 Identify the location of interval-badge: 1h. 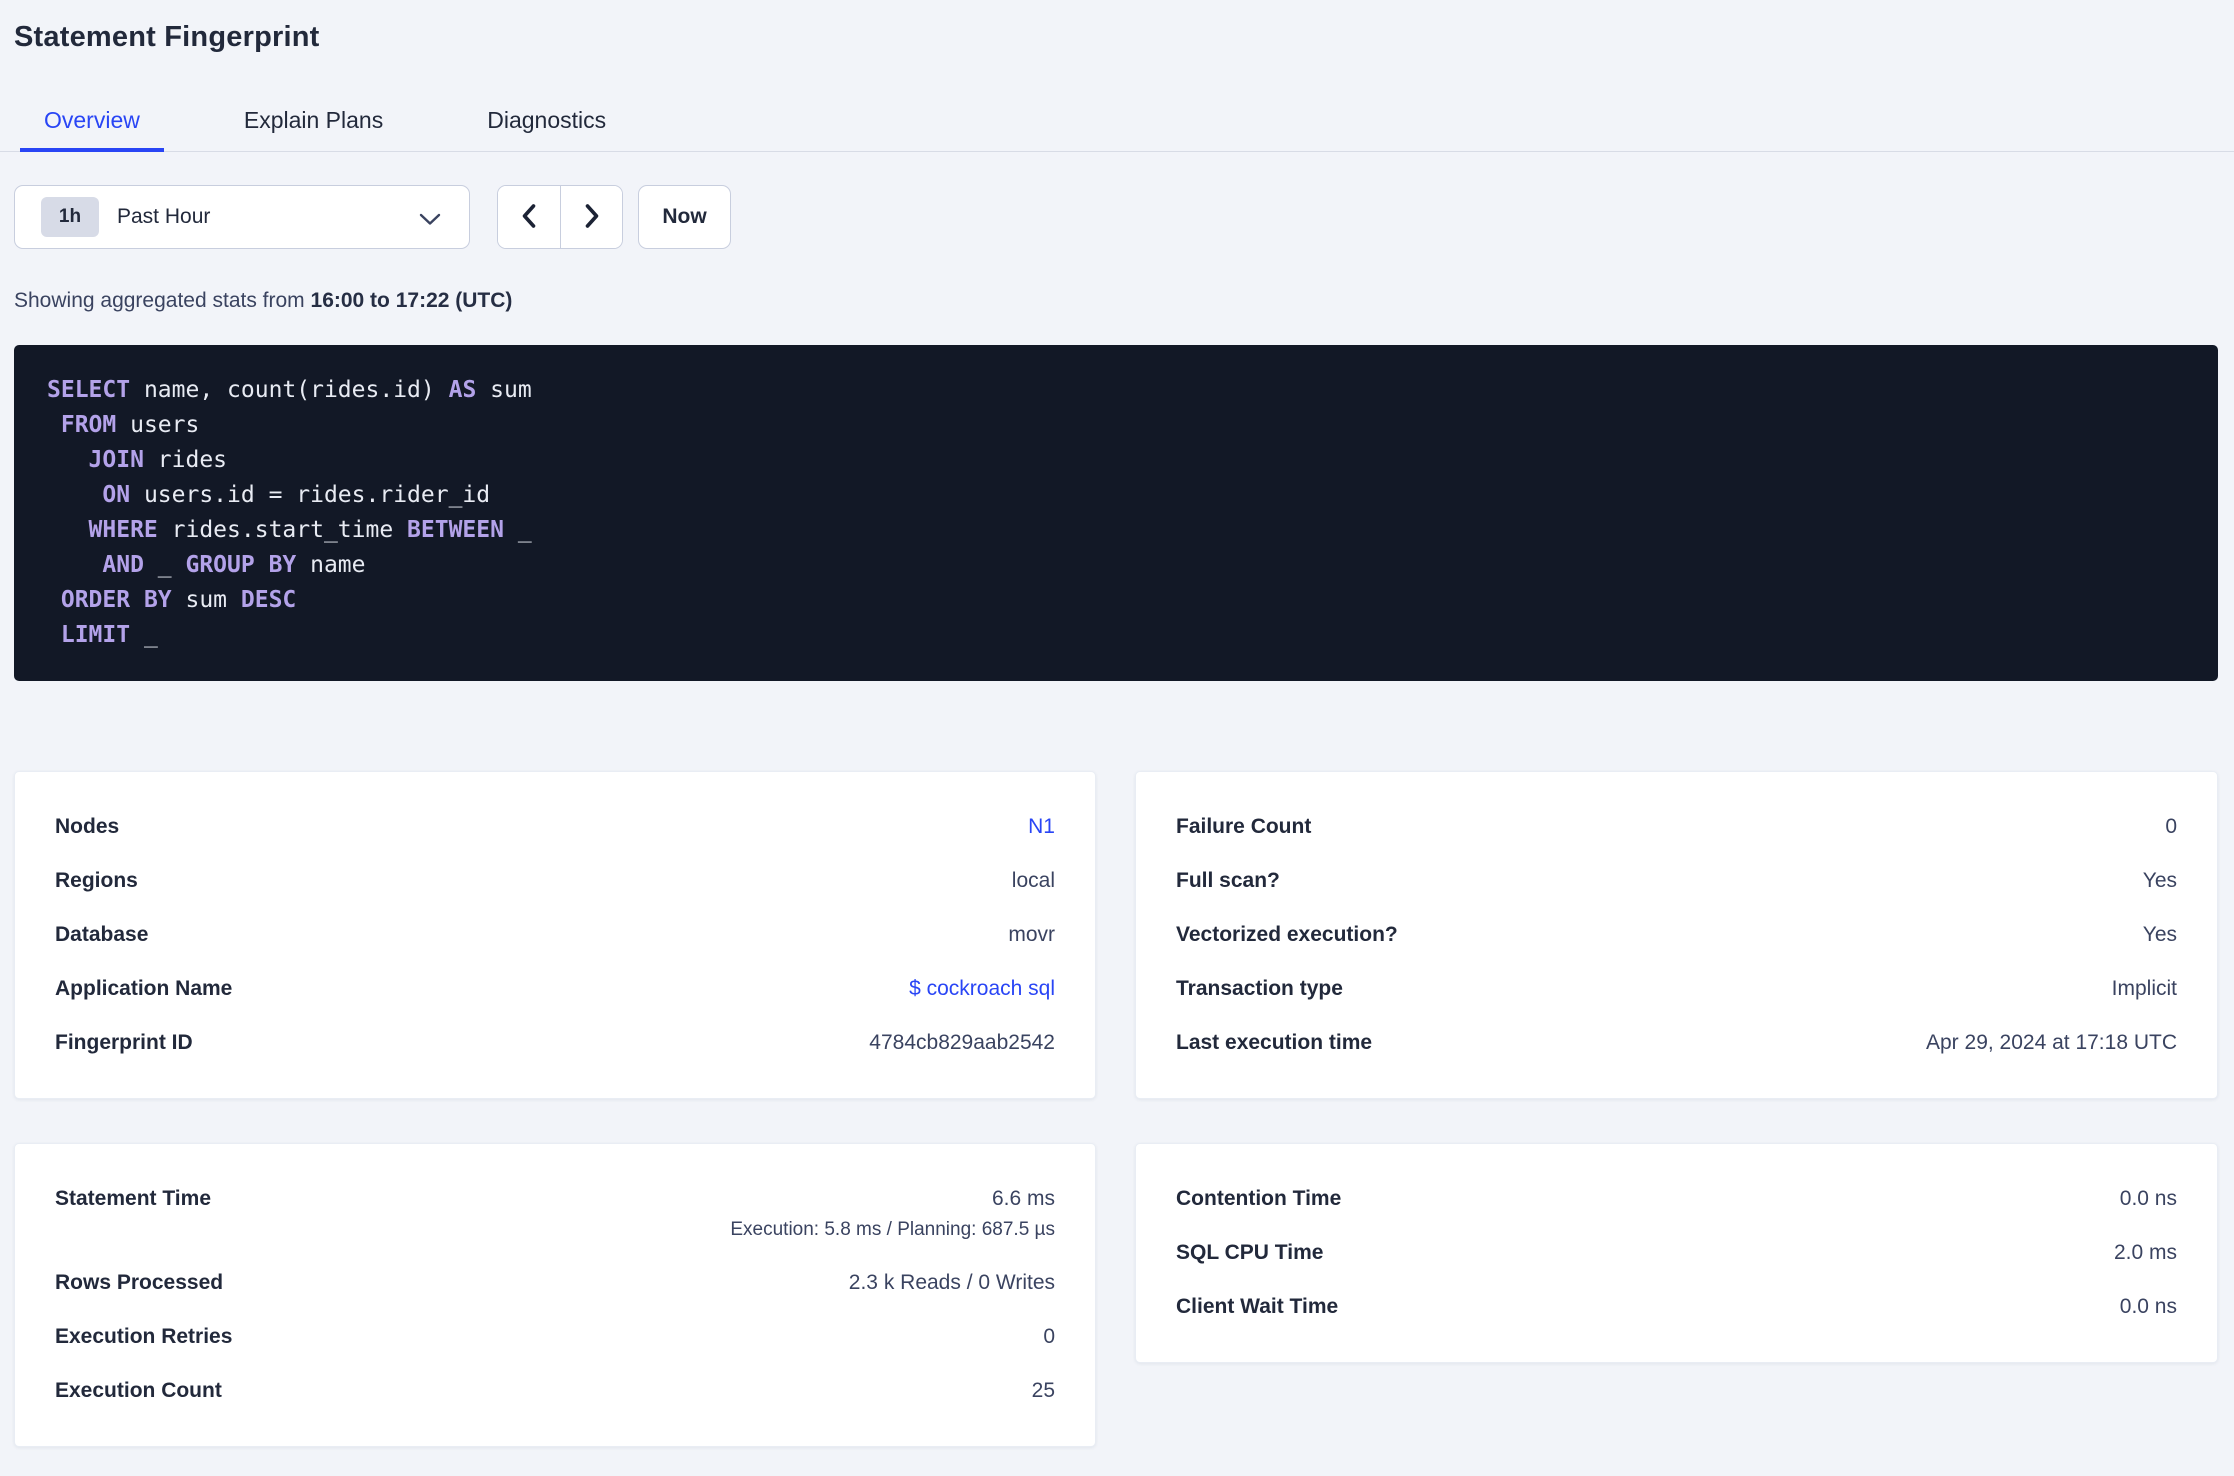
(70, 217).